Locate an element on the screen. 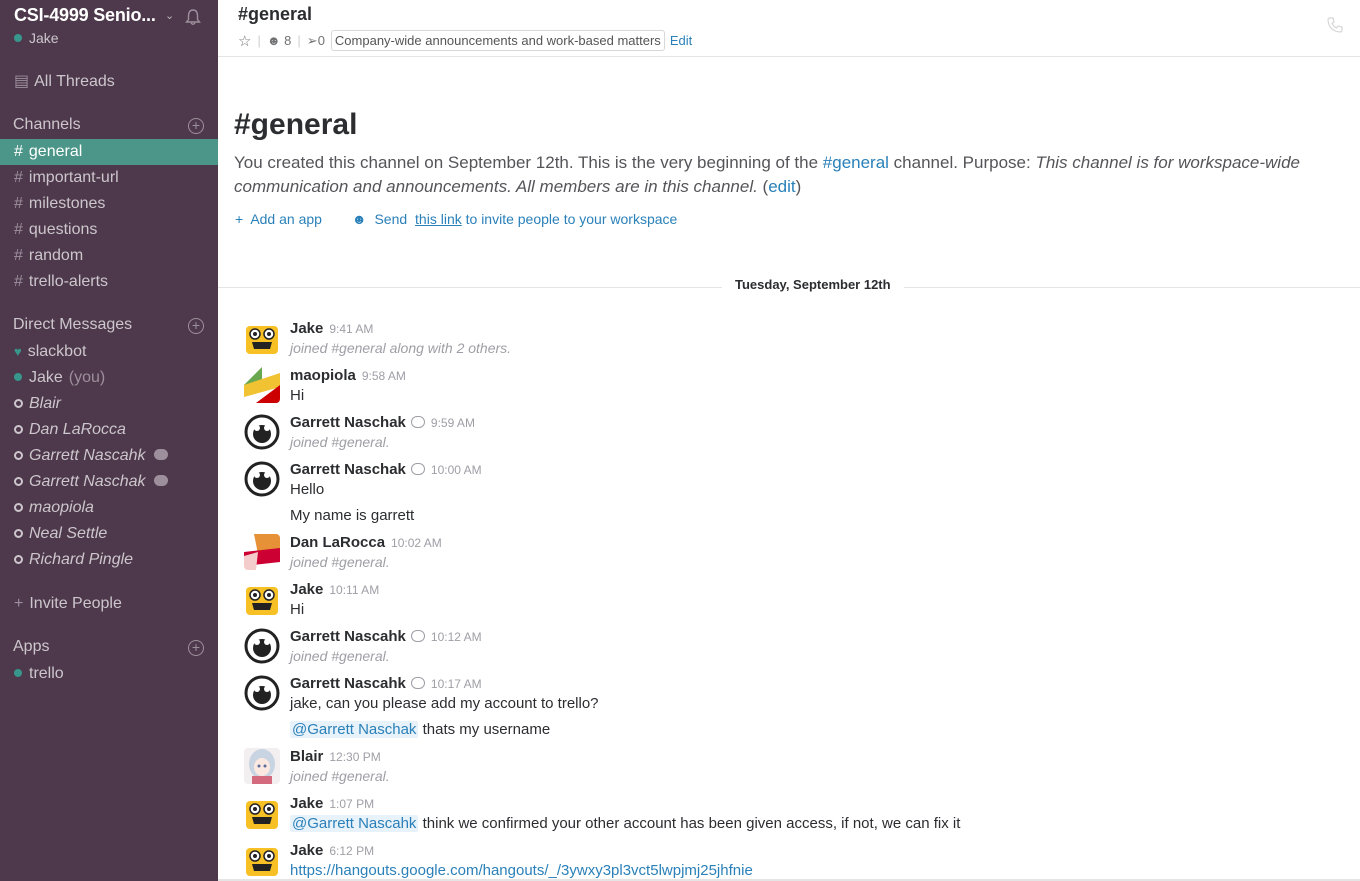 The width and height of the screenshot is (1360, 881). apps-heading: Apps is located at coordinates (31, 647).